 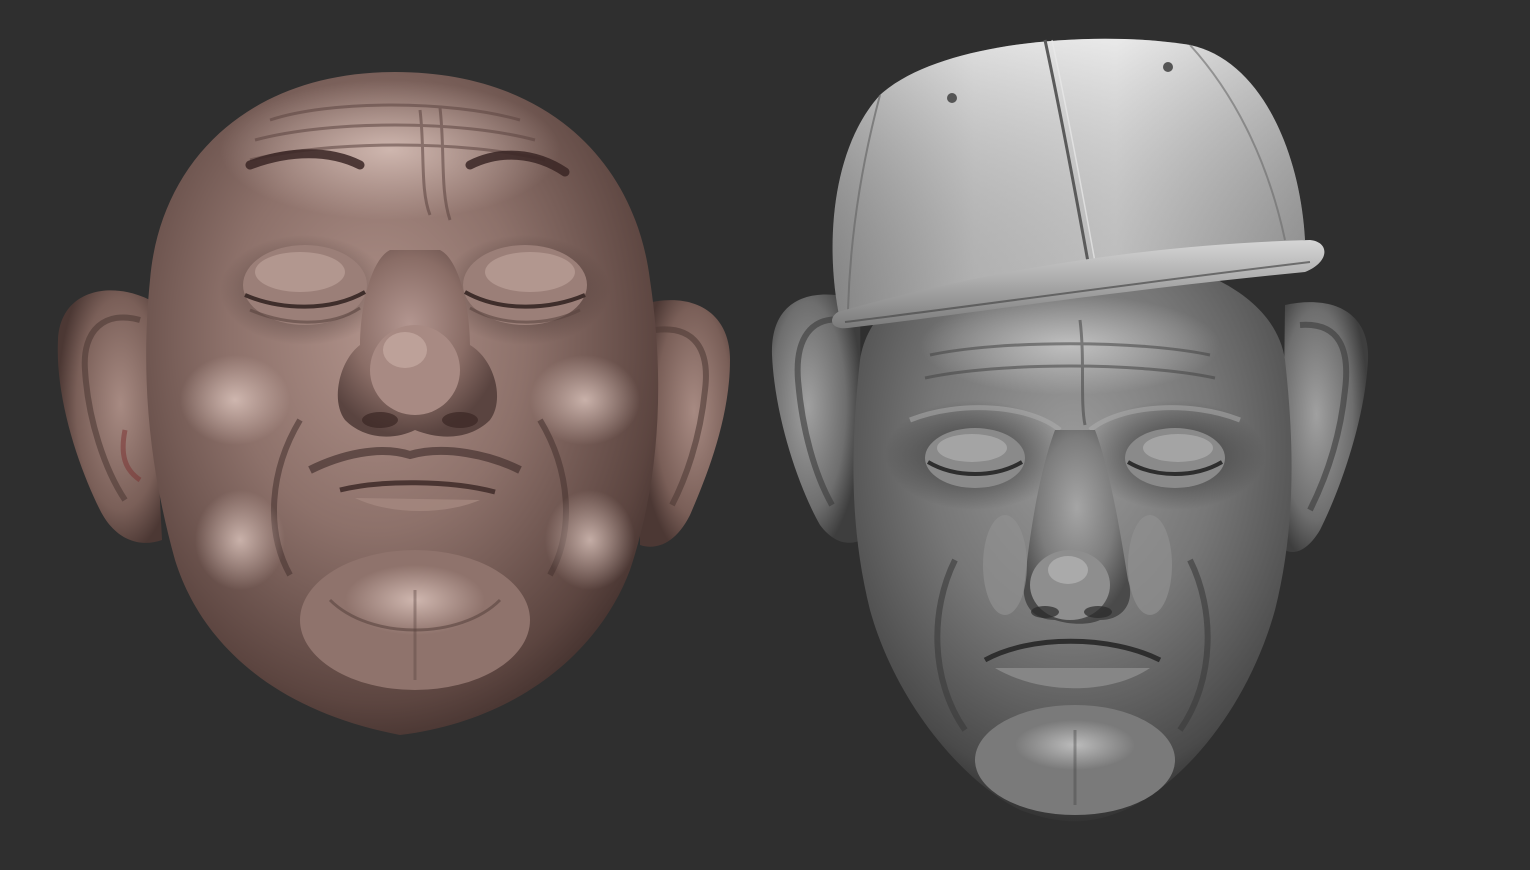 I want to click on clay-chin, so click(x=415, y=620).